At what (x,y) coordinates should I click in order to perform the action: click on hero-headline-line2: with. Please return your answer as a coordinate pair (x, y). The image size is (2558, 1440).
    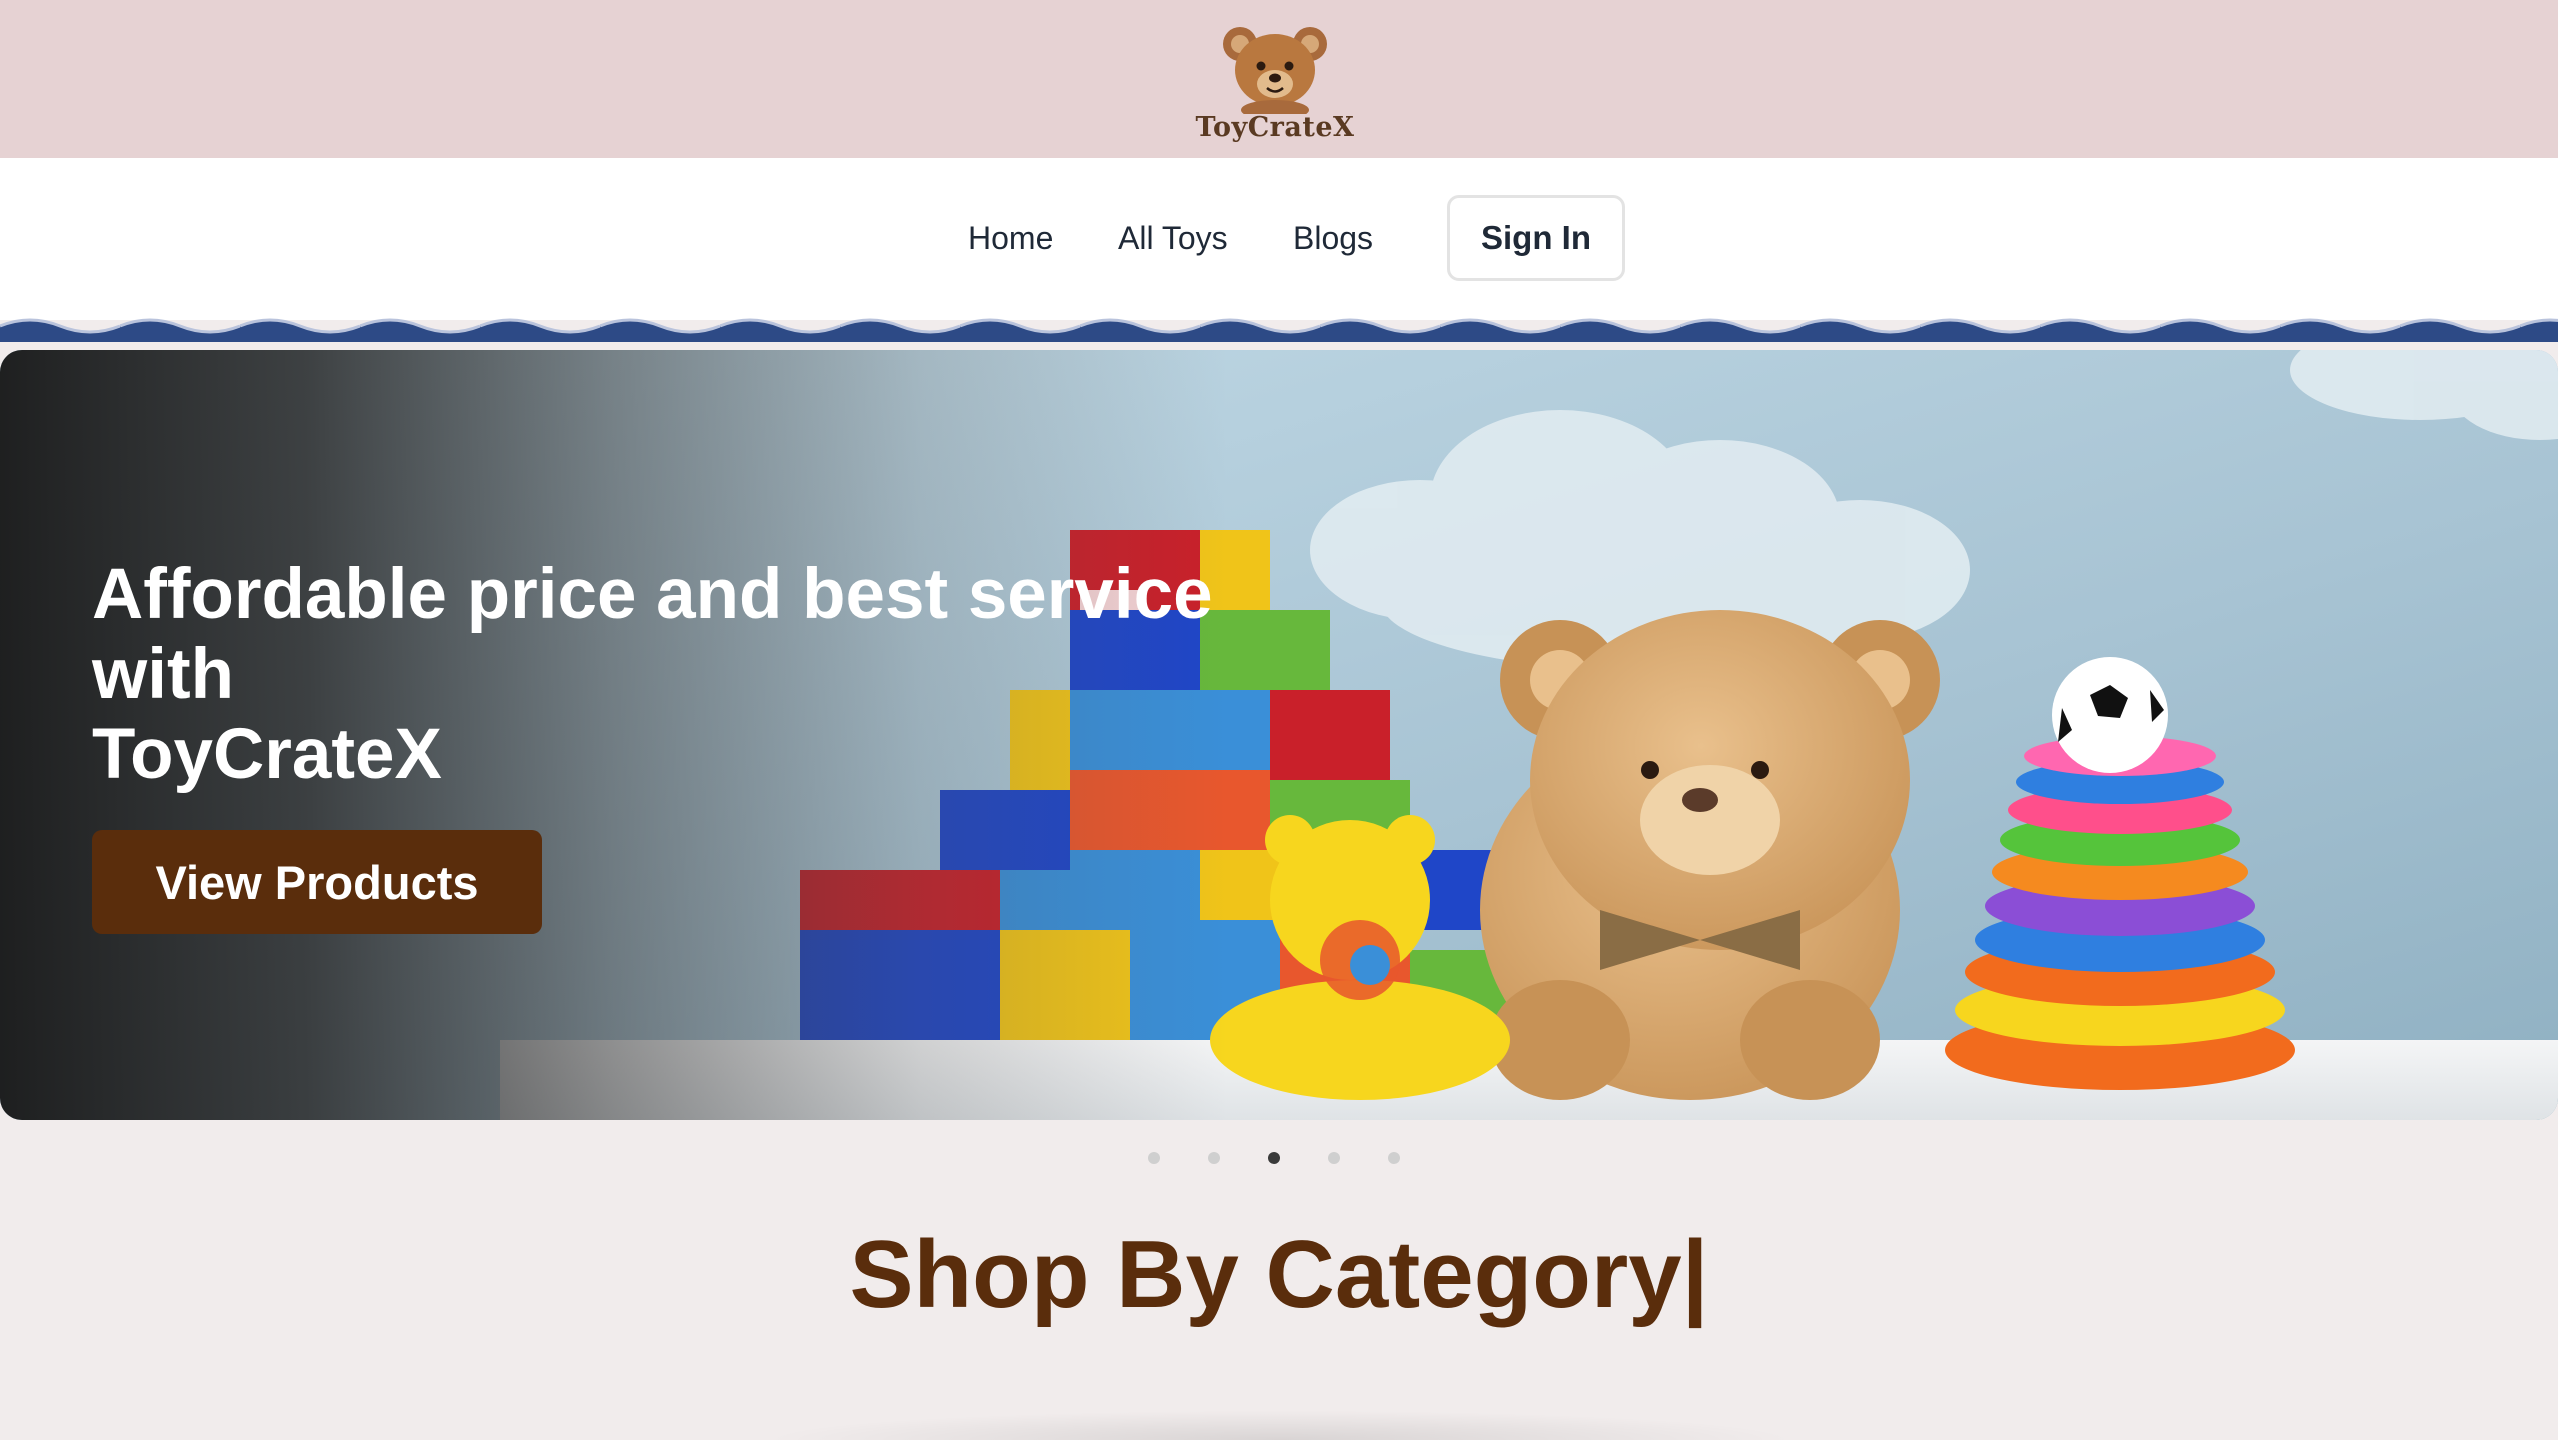
    Looking at the image, I should click on (163, 674).